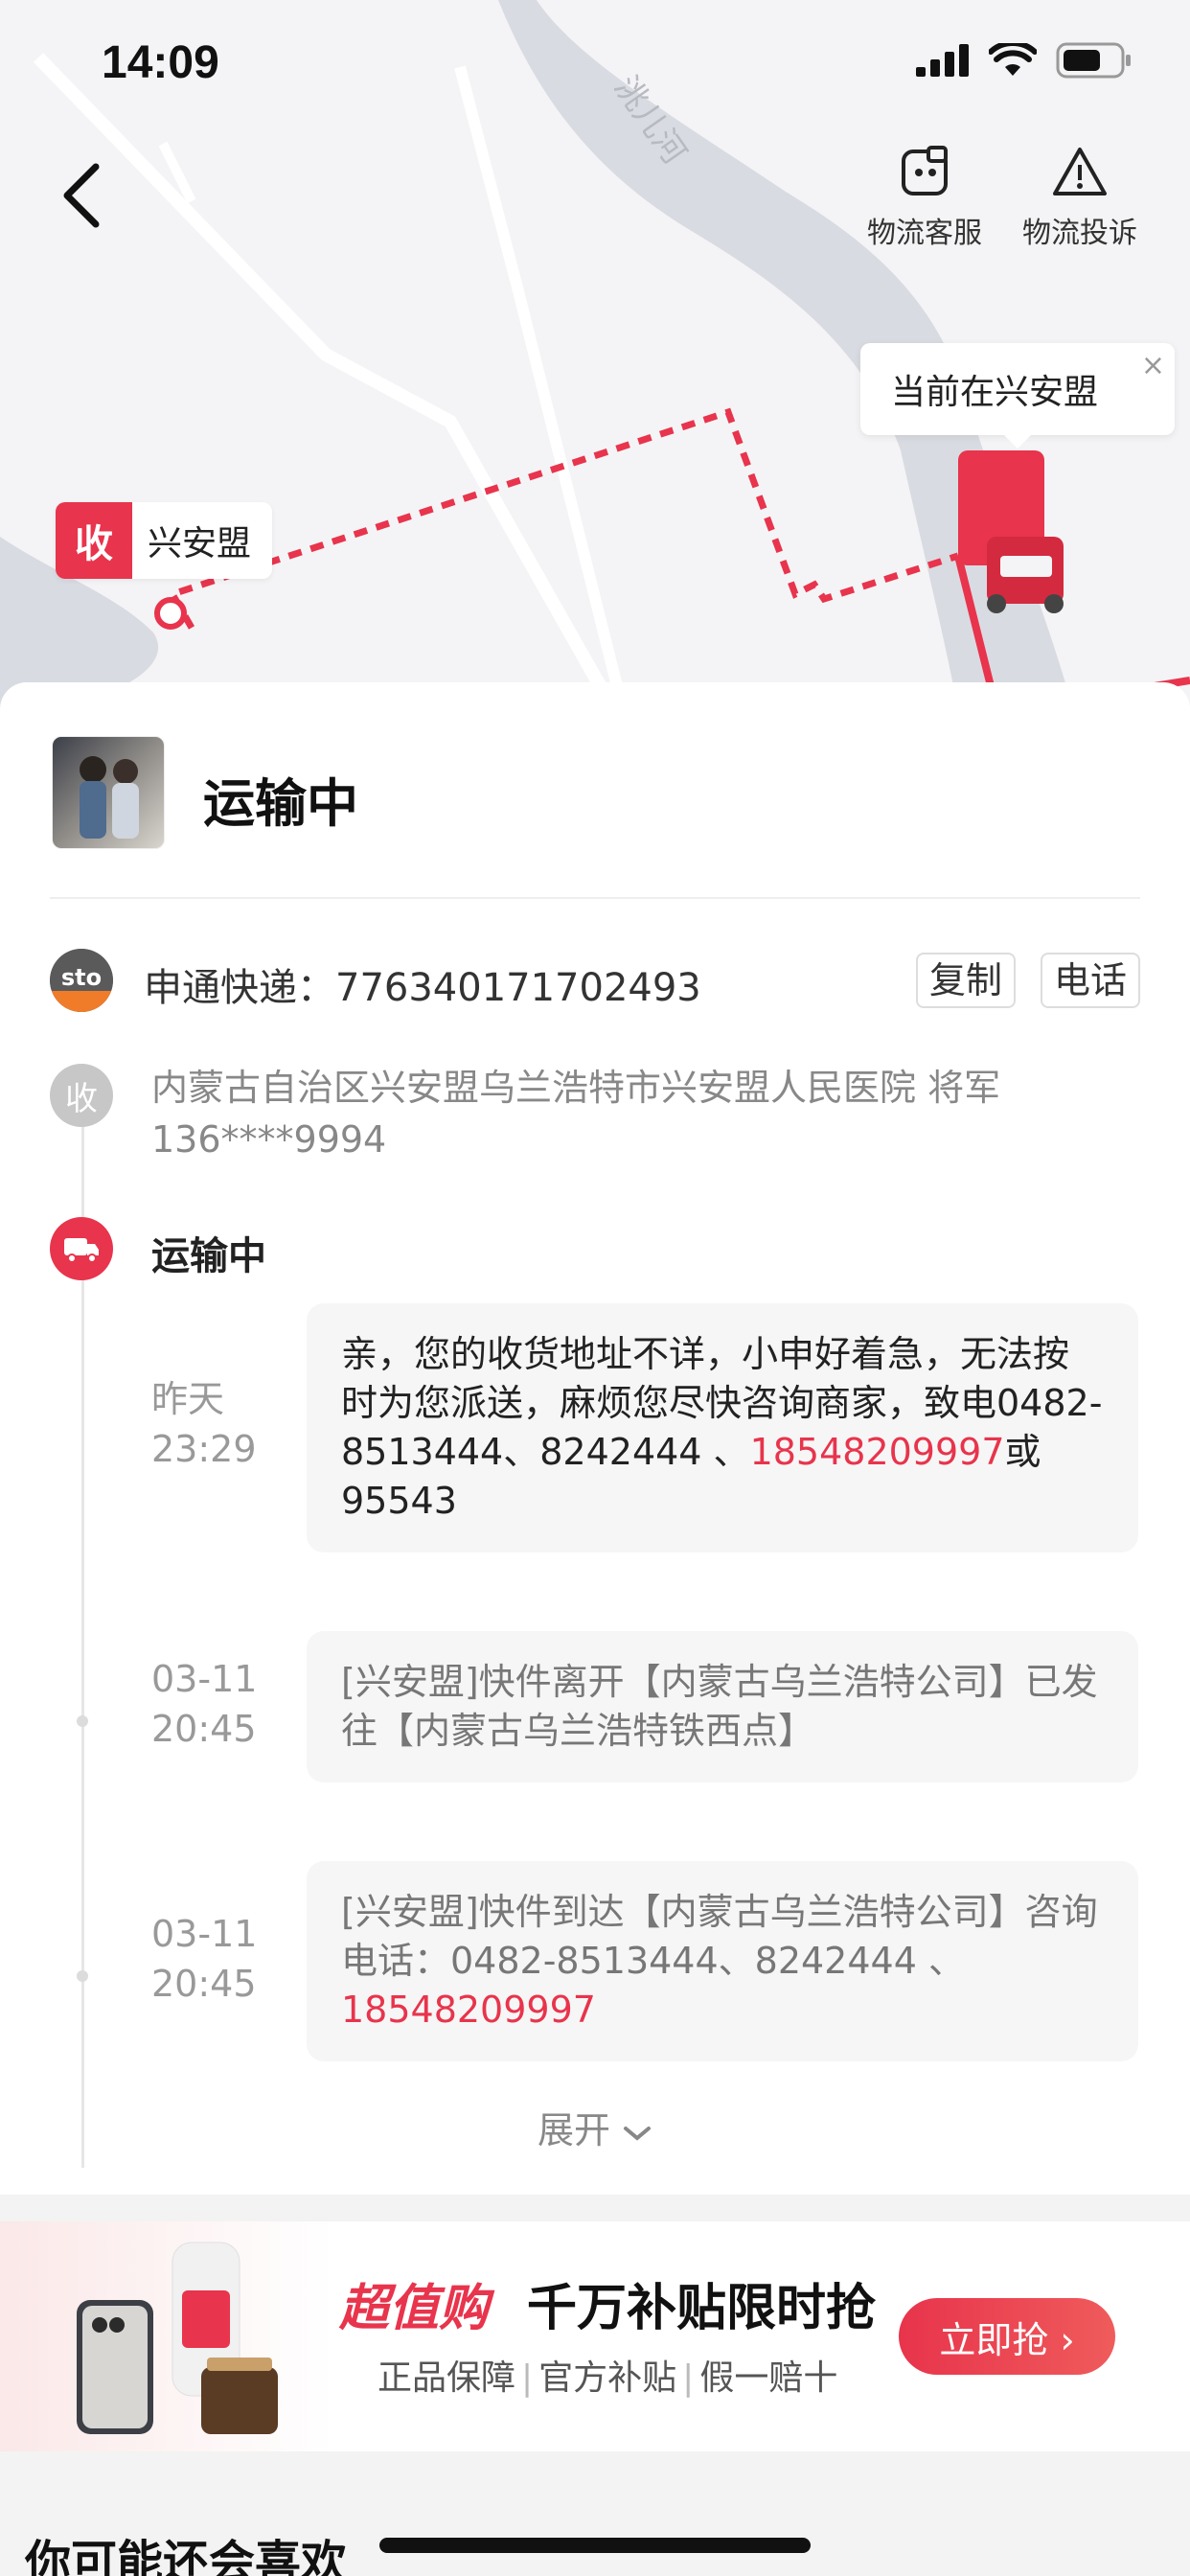  I want to click on truck-status-icon, so click(82, 1249).